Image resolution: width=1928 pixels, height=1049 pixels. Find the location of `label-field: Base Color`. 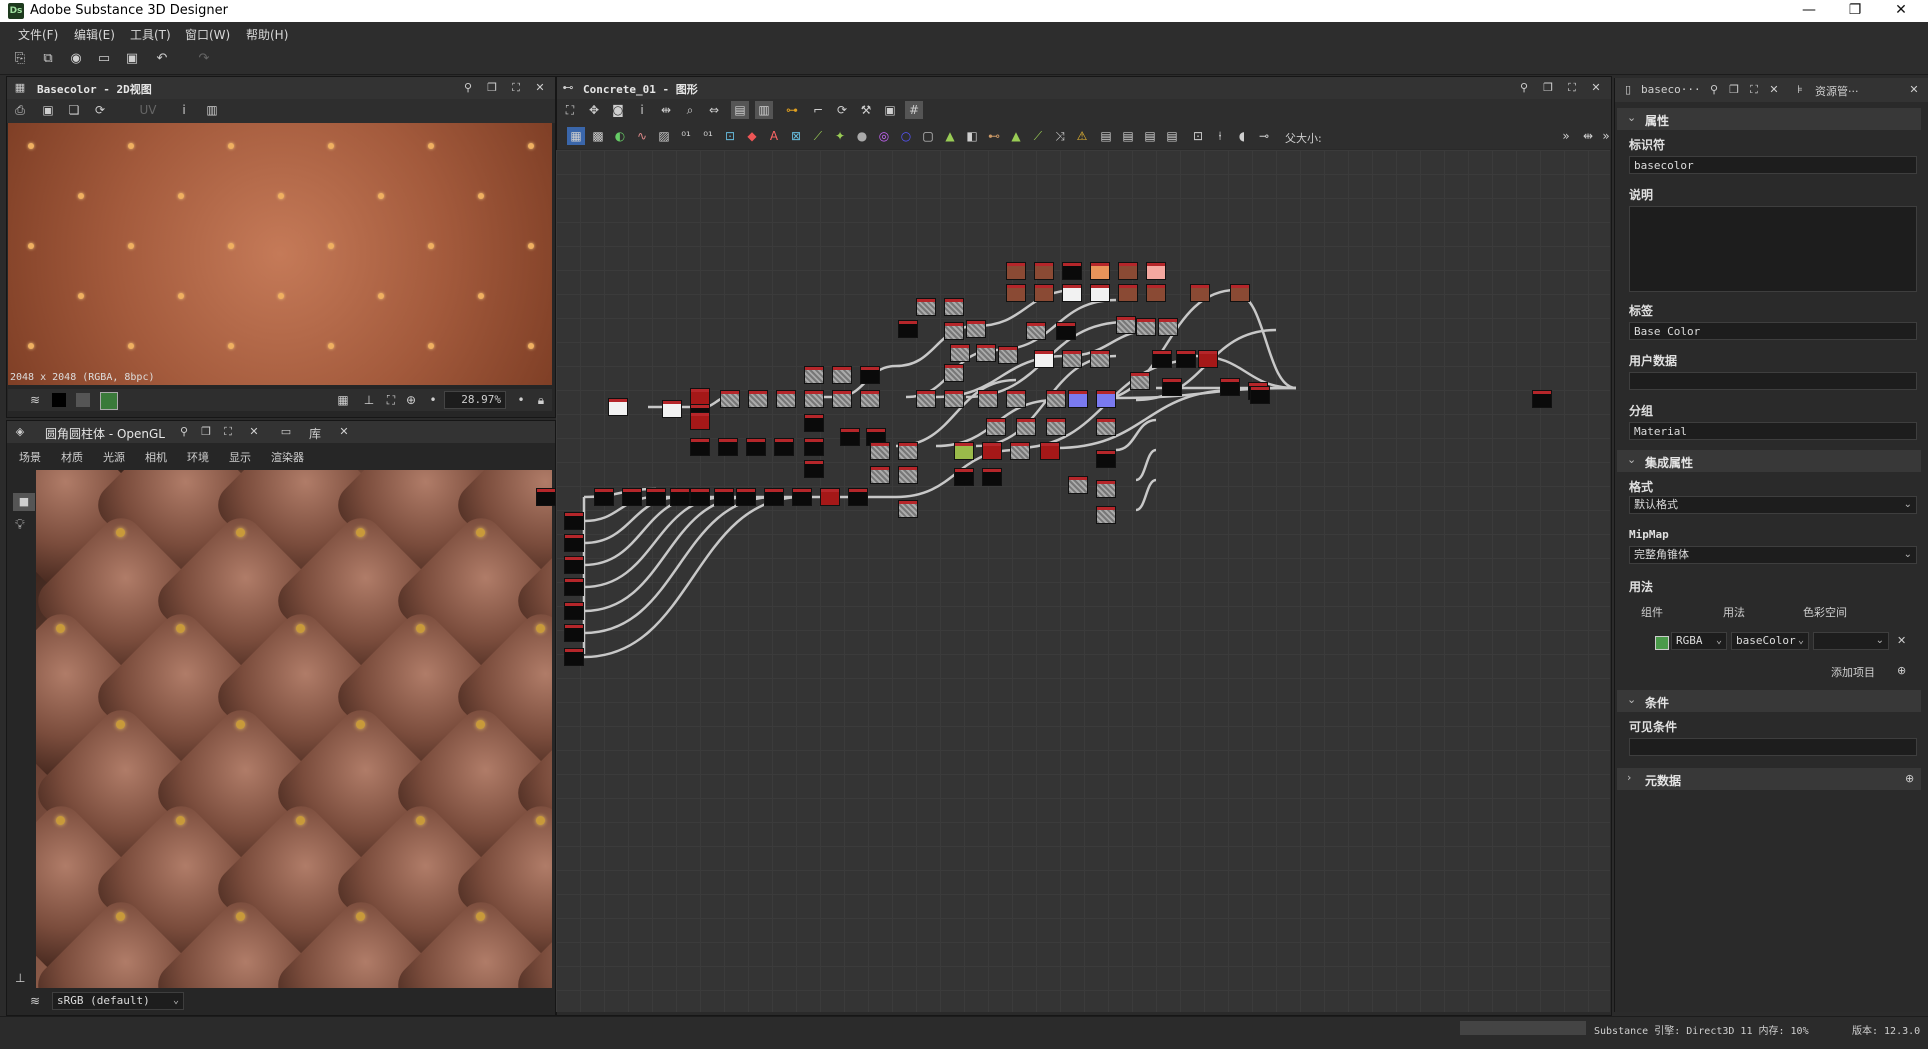

label-field: Base Color is located at coordinates (1773, 331).